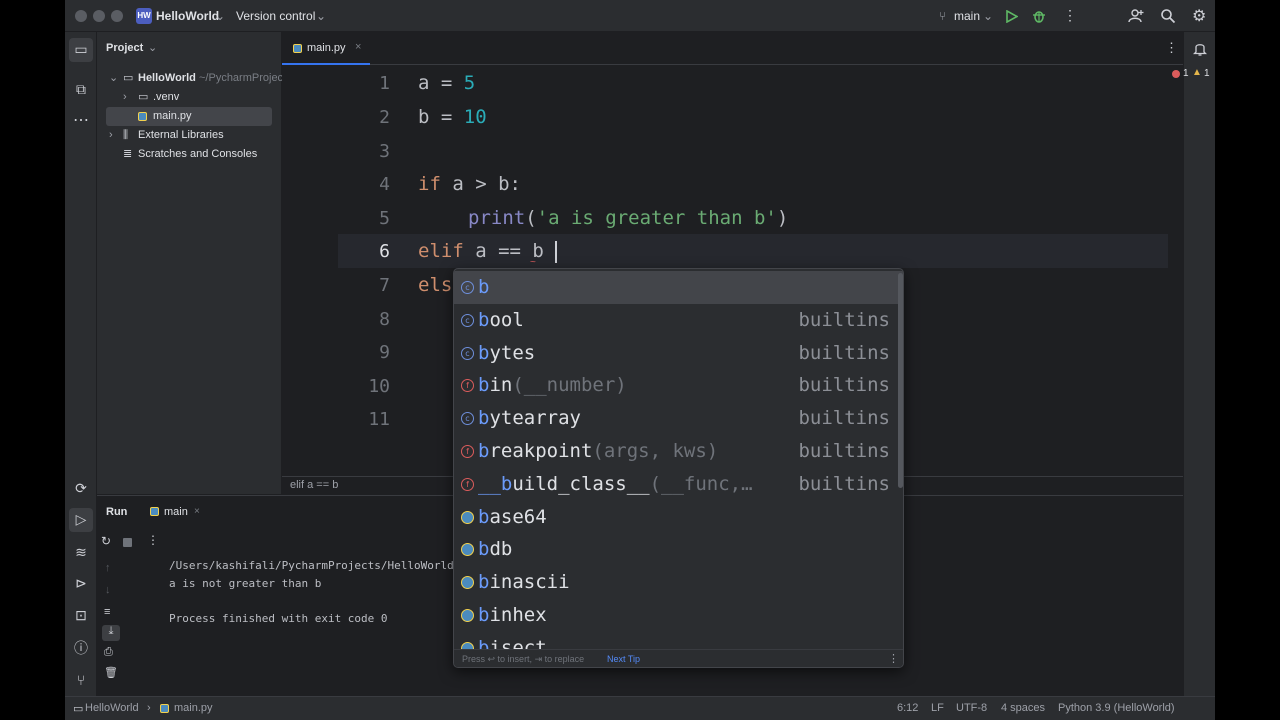  Describe the element at coordinates (108, 568) in the screenshot. I see `scroll-up-icon: ↑` at that location.